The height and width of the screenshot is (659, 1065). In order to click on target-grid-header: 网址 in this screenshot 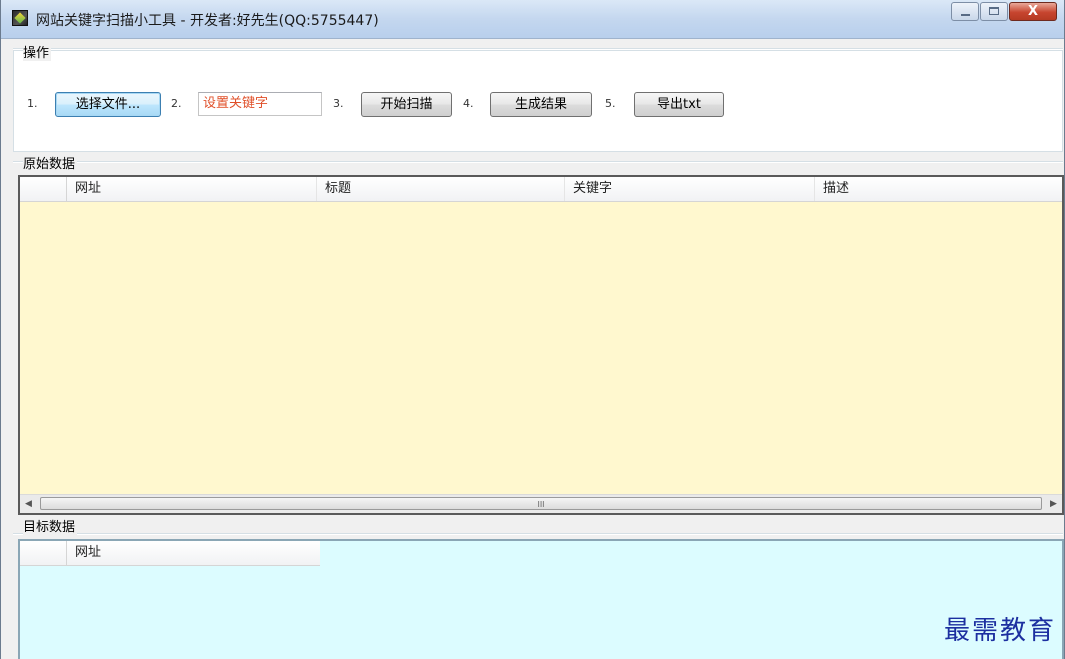, I will do `click(170, 553)`.